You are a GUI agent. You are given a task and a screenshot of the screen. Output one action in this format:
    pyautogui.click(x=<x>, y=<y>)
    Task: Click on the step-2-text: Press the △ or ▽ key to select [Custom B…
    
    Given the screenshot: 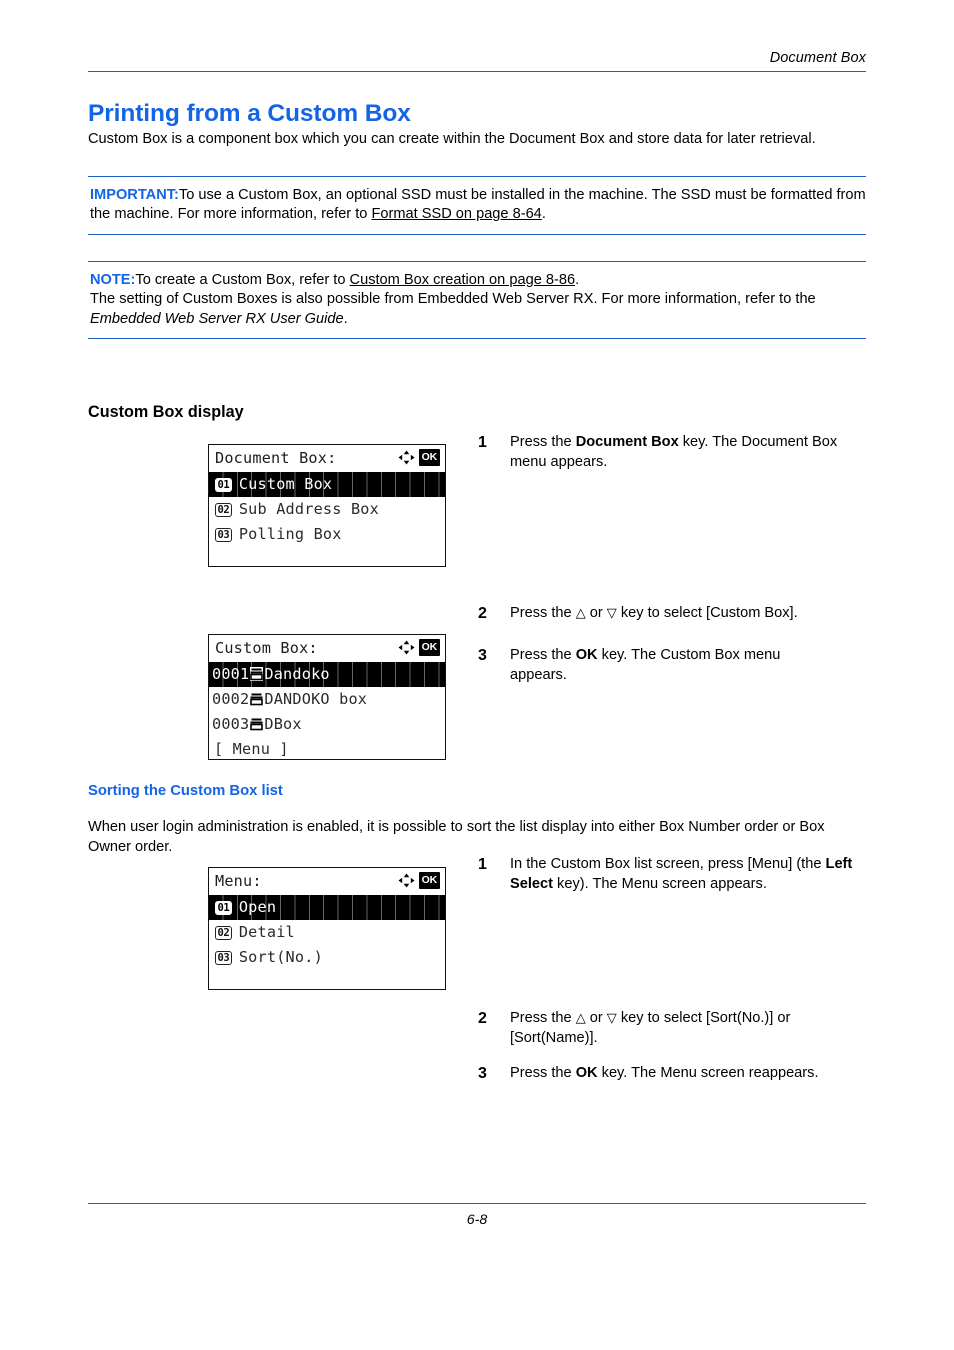 What is the action you would take?
    pyautogui.click(x=654, y=613)
    